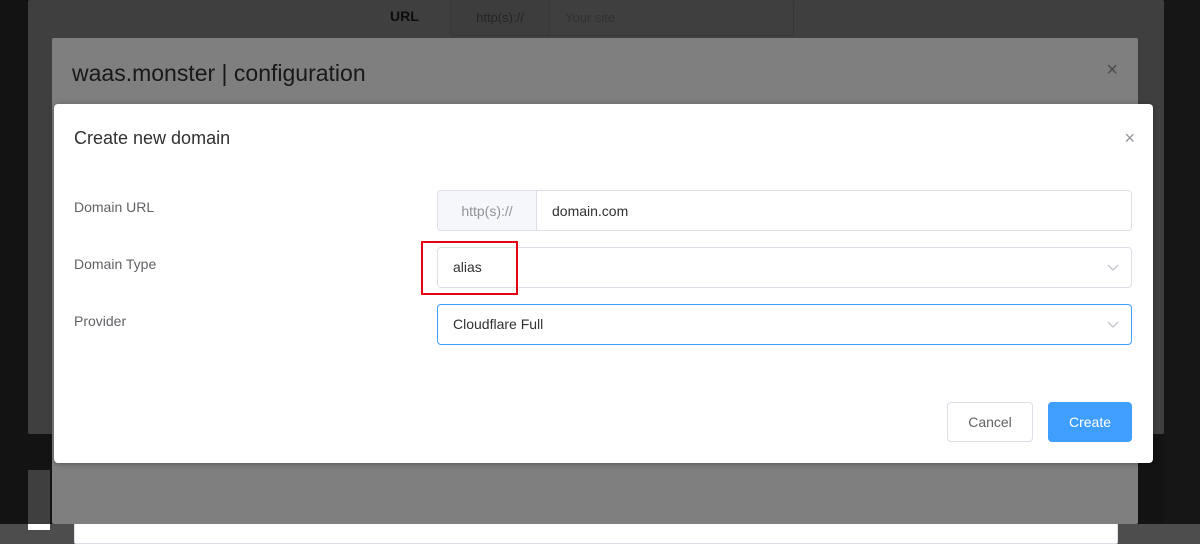  Describe the element at coordinates (114, 207) in the screenshot. I see `domain-url-label: Domain URL` at that location.